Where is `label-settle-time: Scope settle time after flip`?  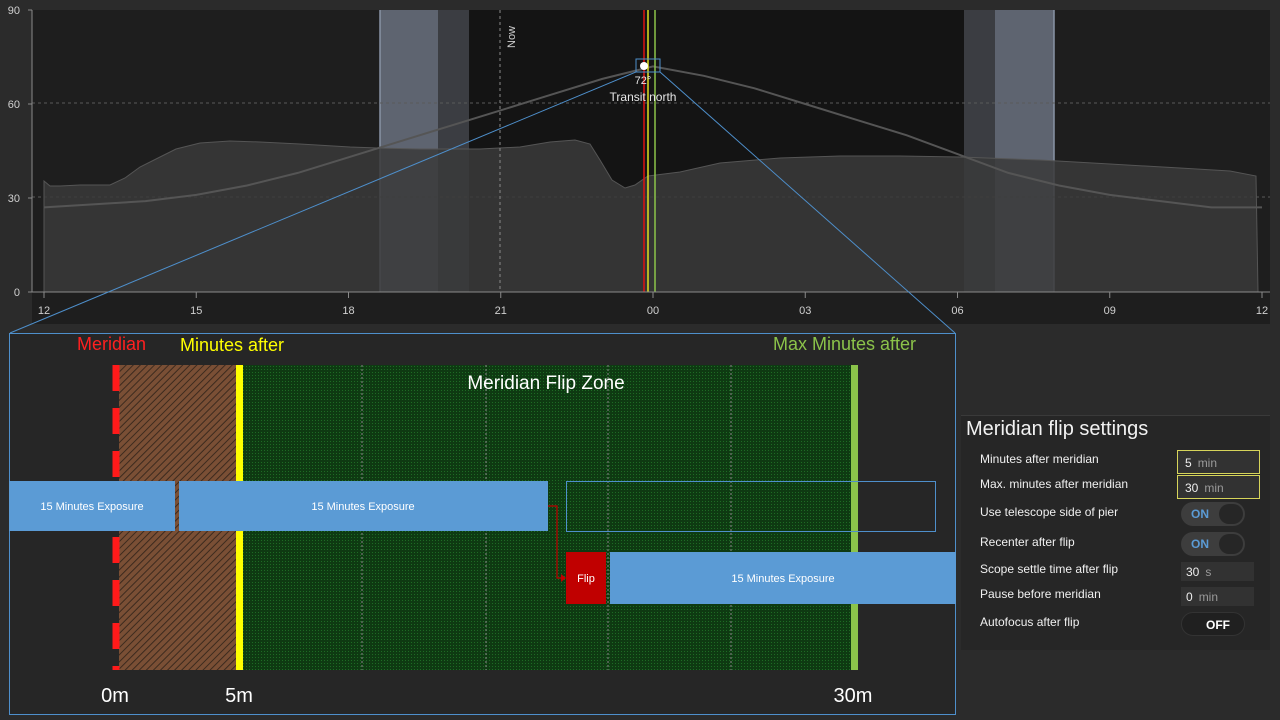
label-settle-time: Scope settle time after flip is located at coordinates (1049, 569).